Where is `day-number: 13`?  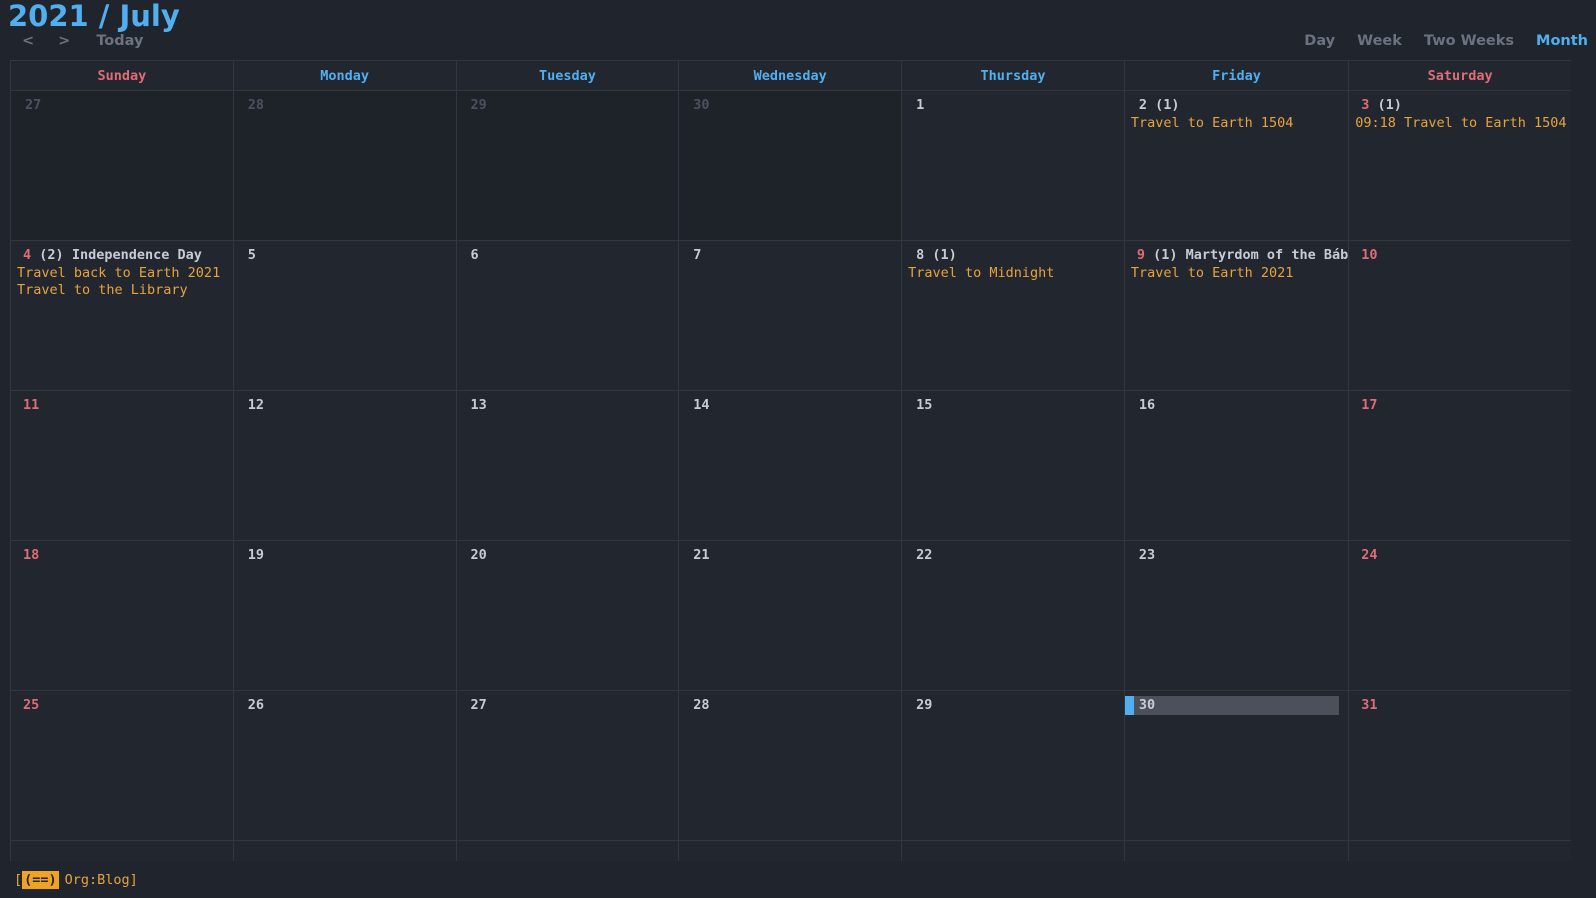 day-number: 13 is located at coordinates (475, 405).